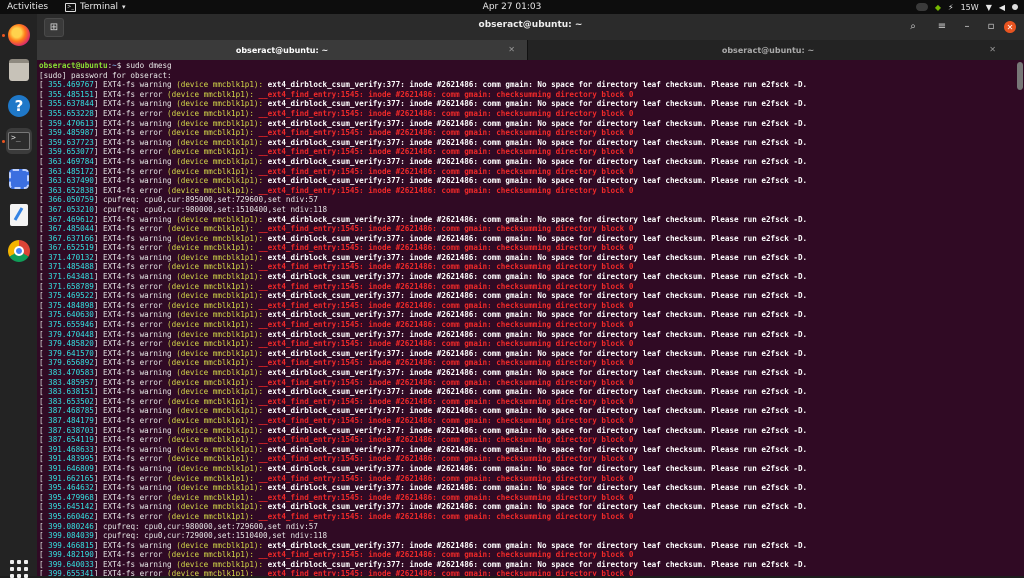  I want to click on log-timestamp: 391.662165, so click(71, 478).